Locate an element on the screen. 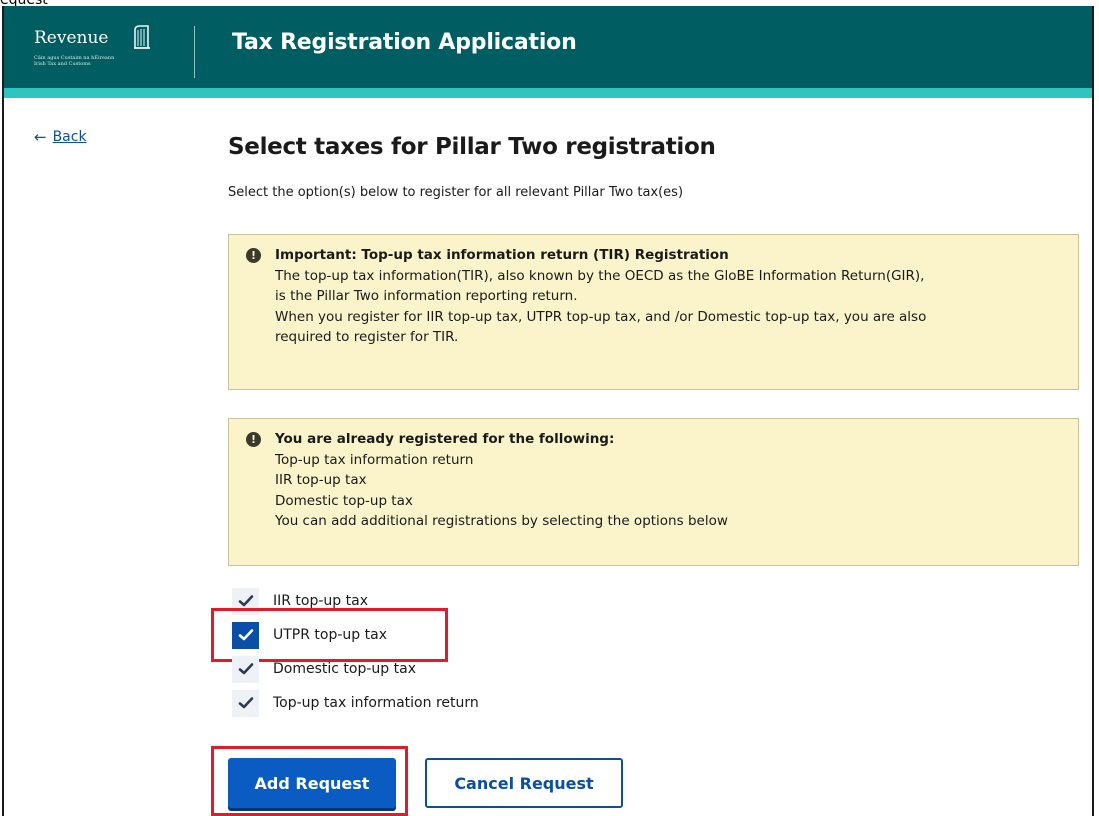  cancel-request-button: Cancel Request is located at coordinates (524, 783).